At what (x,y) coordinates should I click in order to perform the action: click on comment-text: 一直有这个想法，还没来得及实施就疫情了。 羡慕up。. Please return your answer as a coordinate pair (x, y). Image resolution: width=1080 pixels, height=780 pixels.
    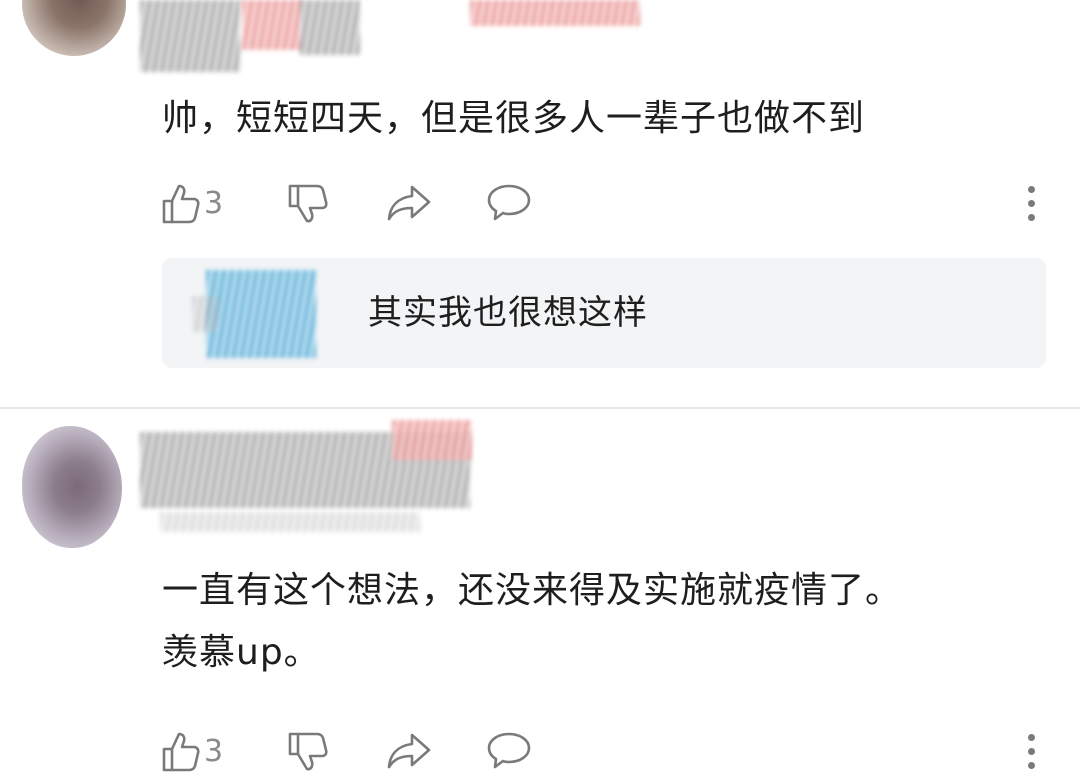
    Looking at the image, I should click on (601, 622).